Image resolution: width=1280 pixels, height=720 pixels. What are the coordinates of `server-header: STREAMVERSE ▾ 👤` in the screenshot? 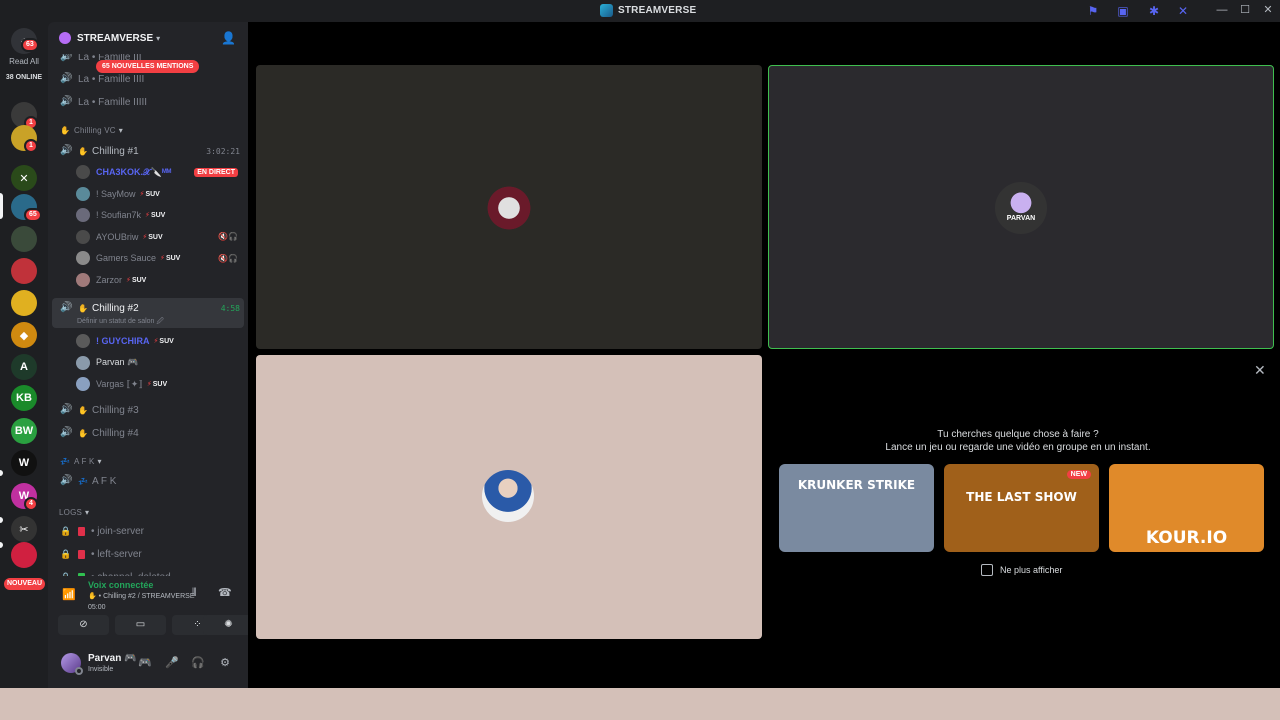 It's located at (148, 38).